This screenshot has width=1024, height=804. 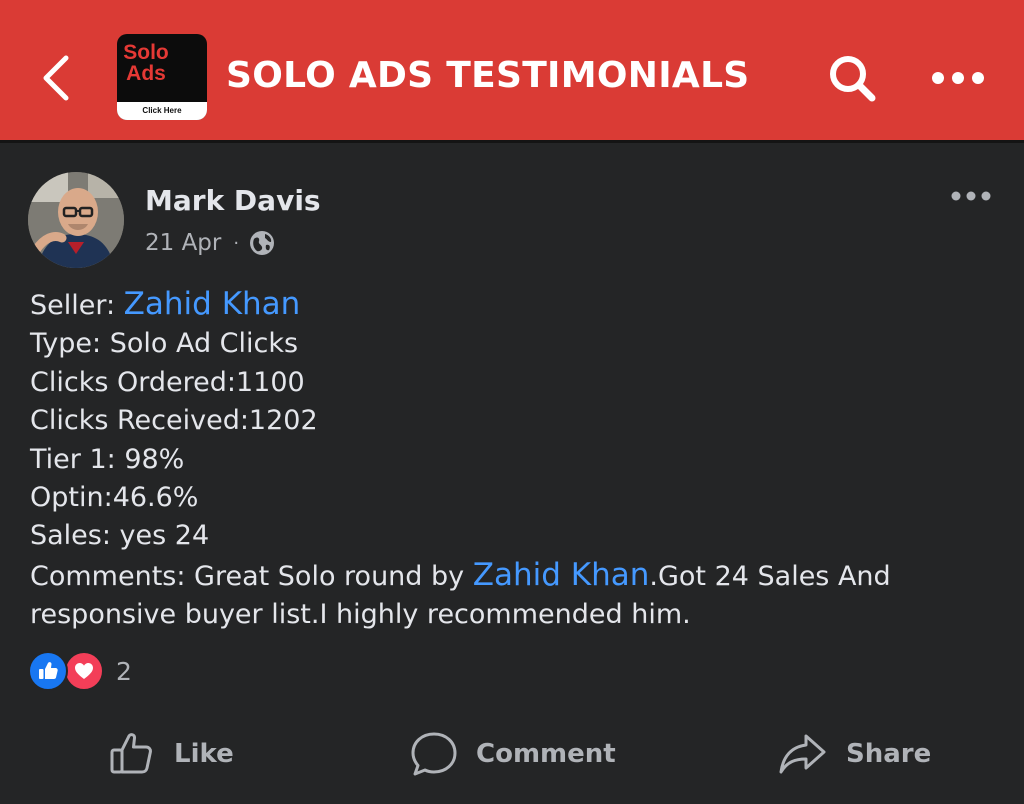 I want to click on optin-line: Optin:46.6%, so click(x=114, y=498).